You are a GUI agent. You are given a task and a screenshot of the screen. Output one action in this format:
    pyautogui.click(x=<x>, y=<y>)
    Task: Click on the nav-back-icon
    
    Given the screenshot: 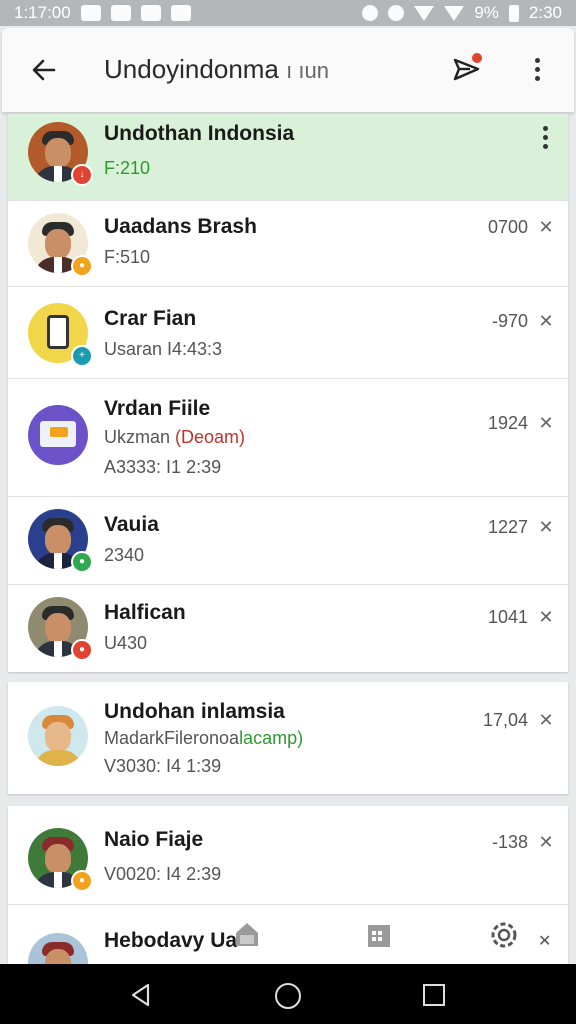 What is the action you would take?
    pyautogui.click(x=141, y=995)
    